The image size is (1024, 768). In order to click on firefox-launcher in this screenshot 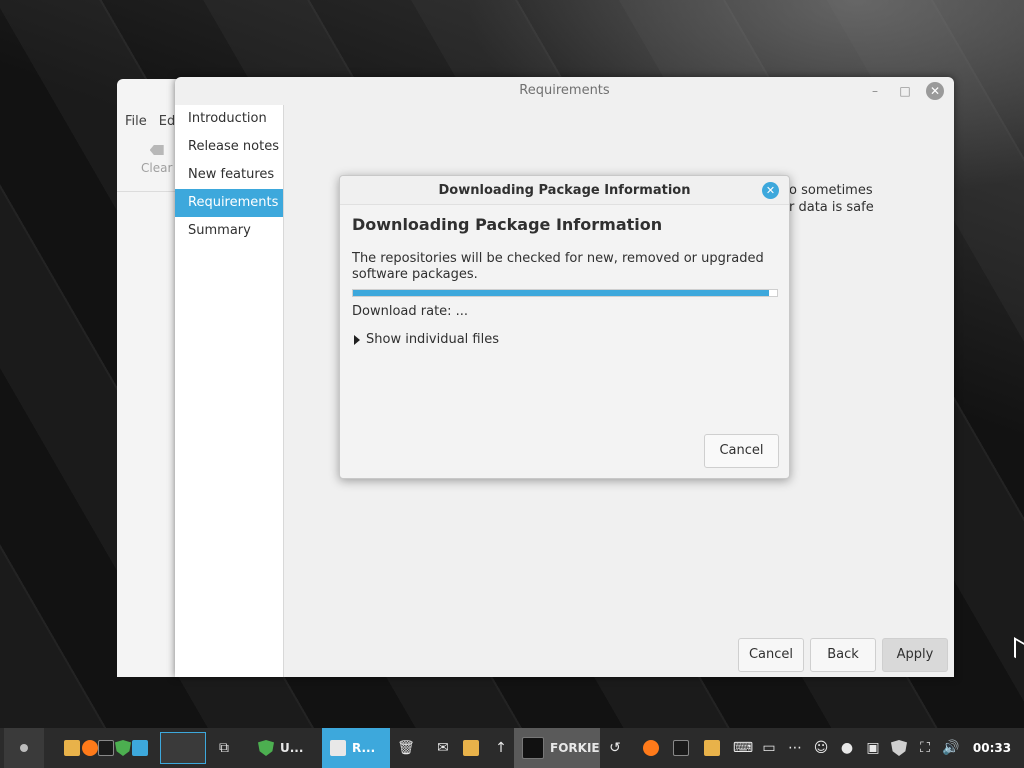, I will do `click(90, 748)`.